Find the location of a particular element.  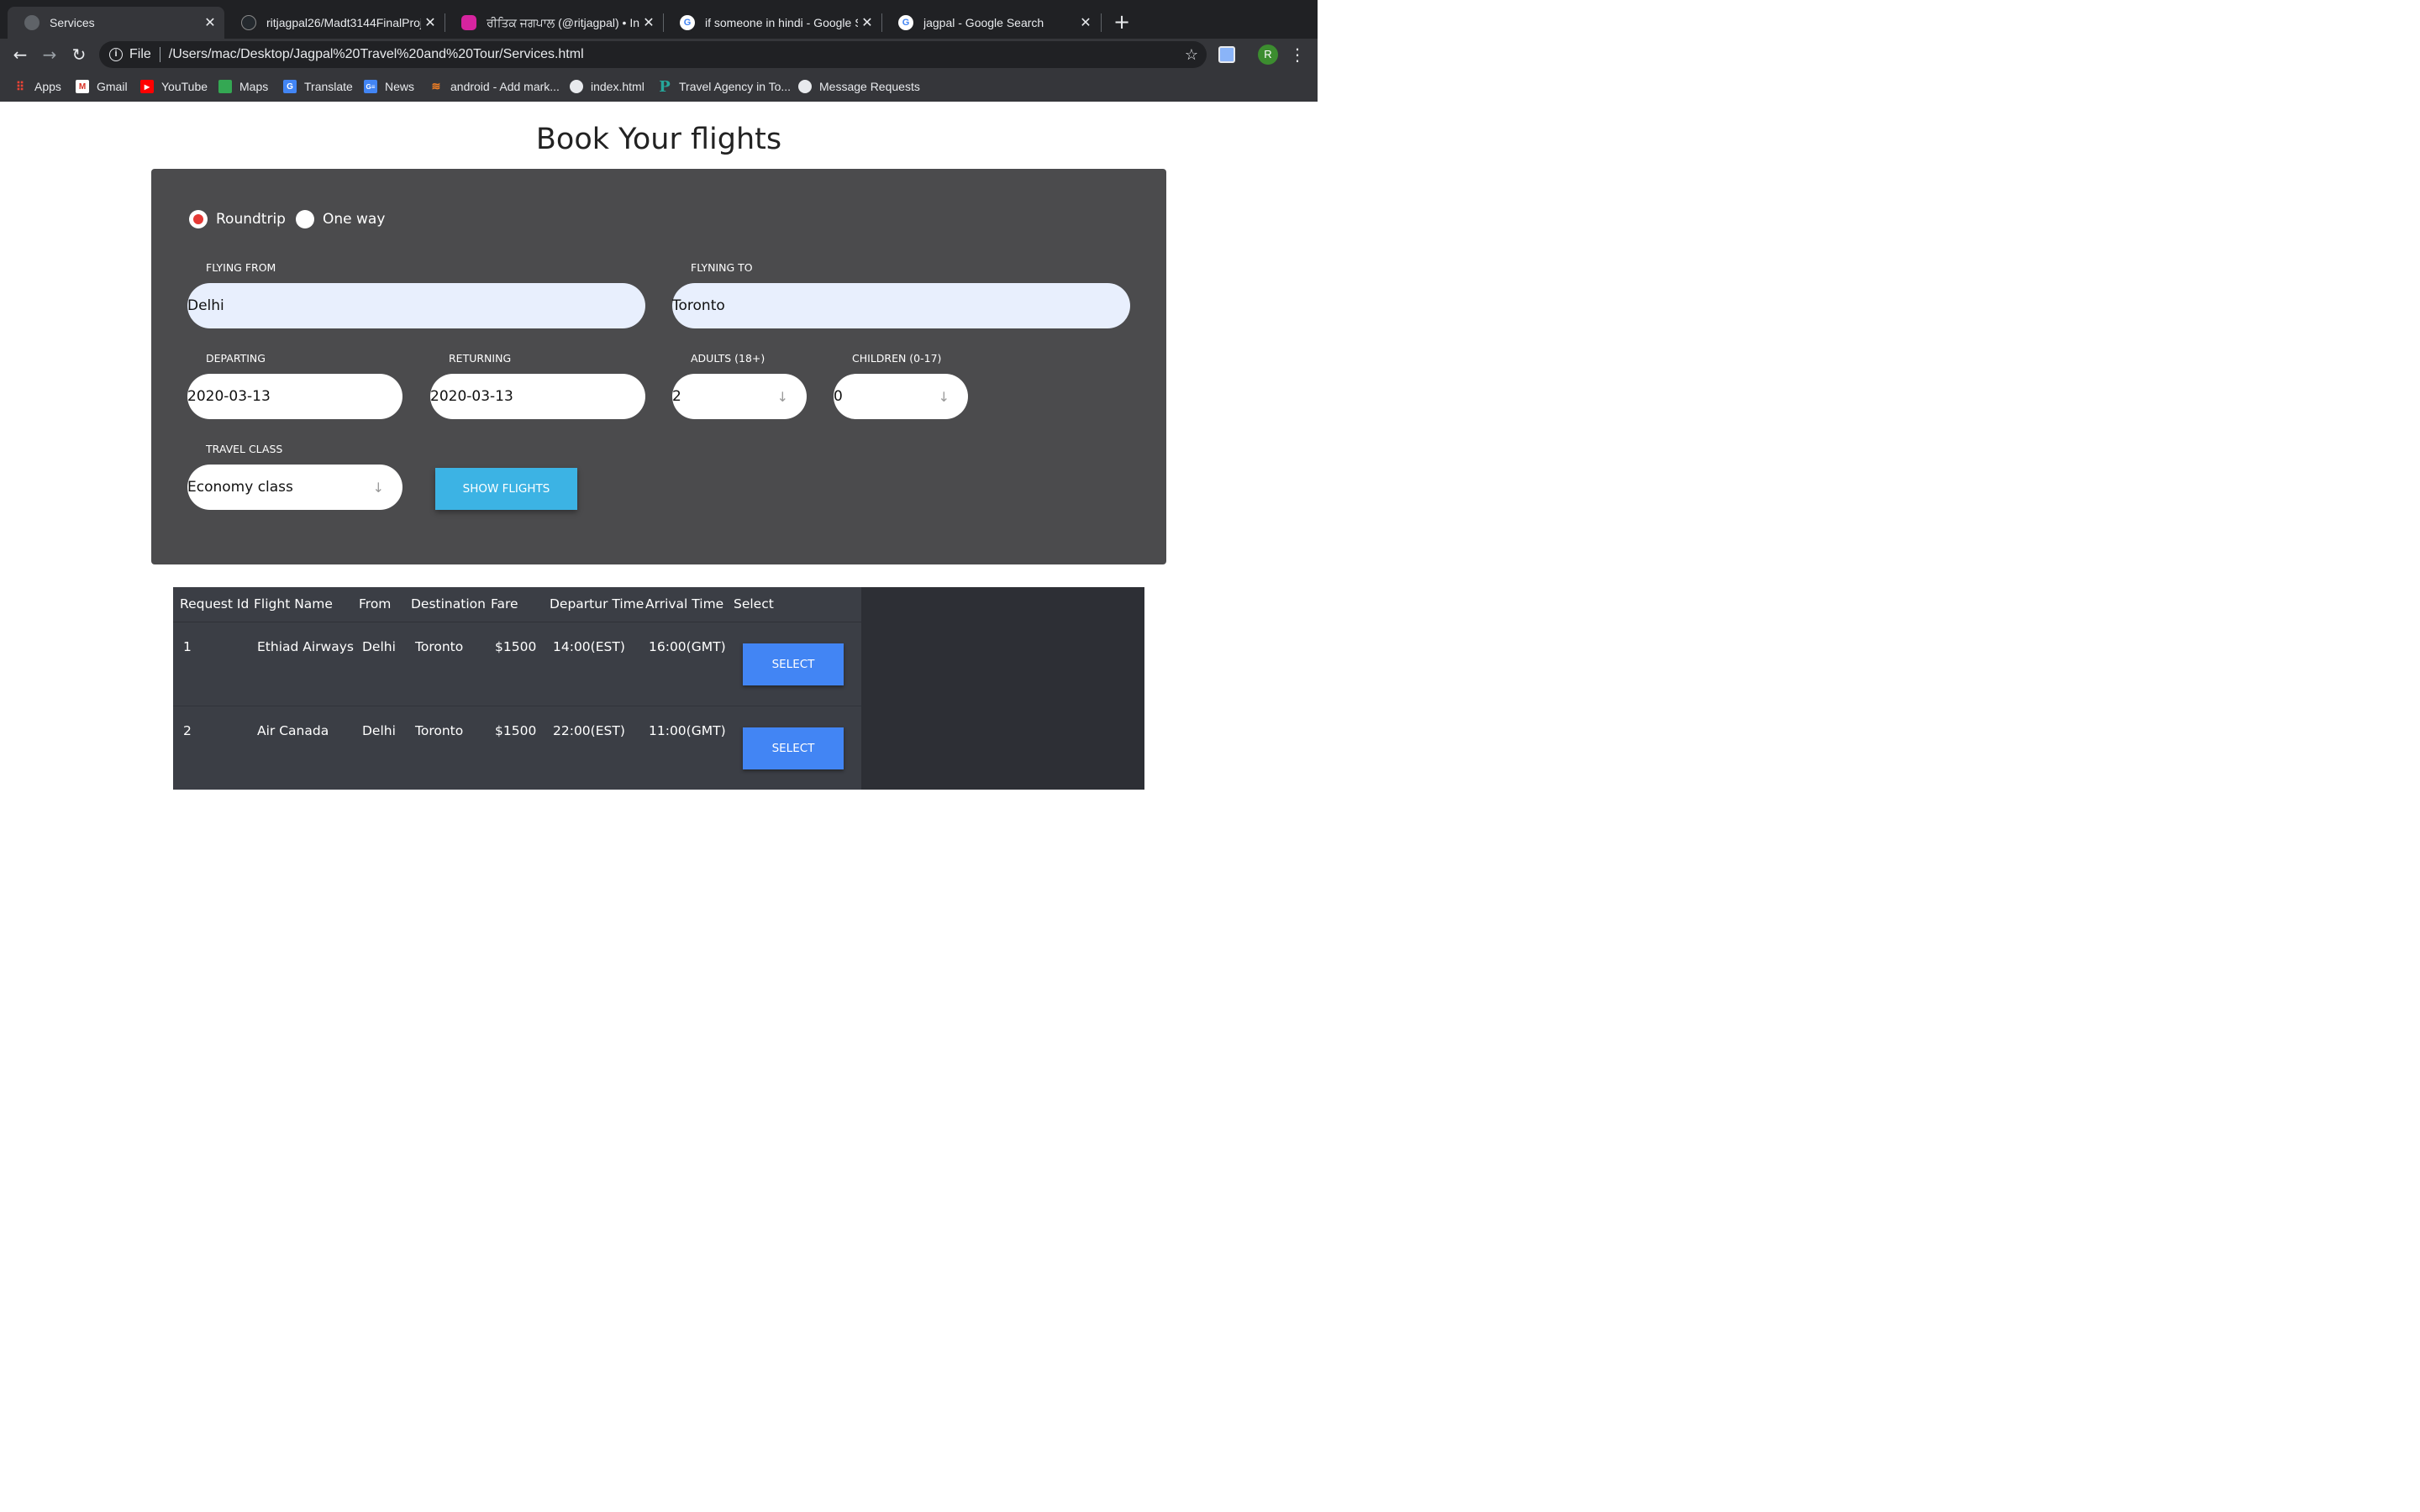

departing-date-value: 2020-03-13 is located at coordinates (229, 396).